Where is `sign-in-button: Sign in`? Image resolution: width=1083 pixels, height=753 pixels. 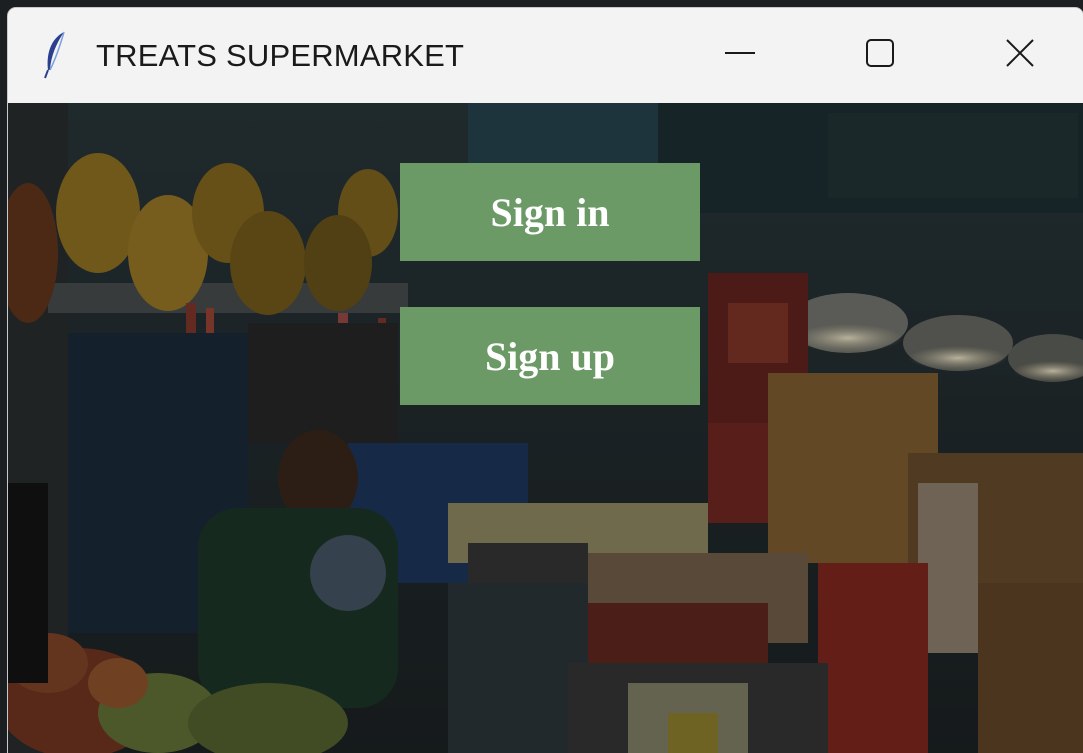
sign-in-button: Sign in is located at coordinates (550, 212).